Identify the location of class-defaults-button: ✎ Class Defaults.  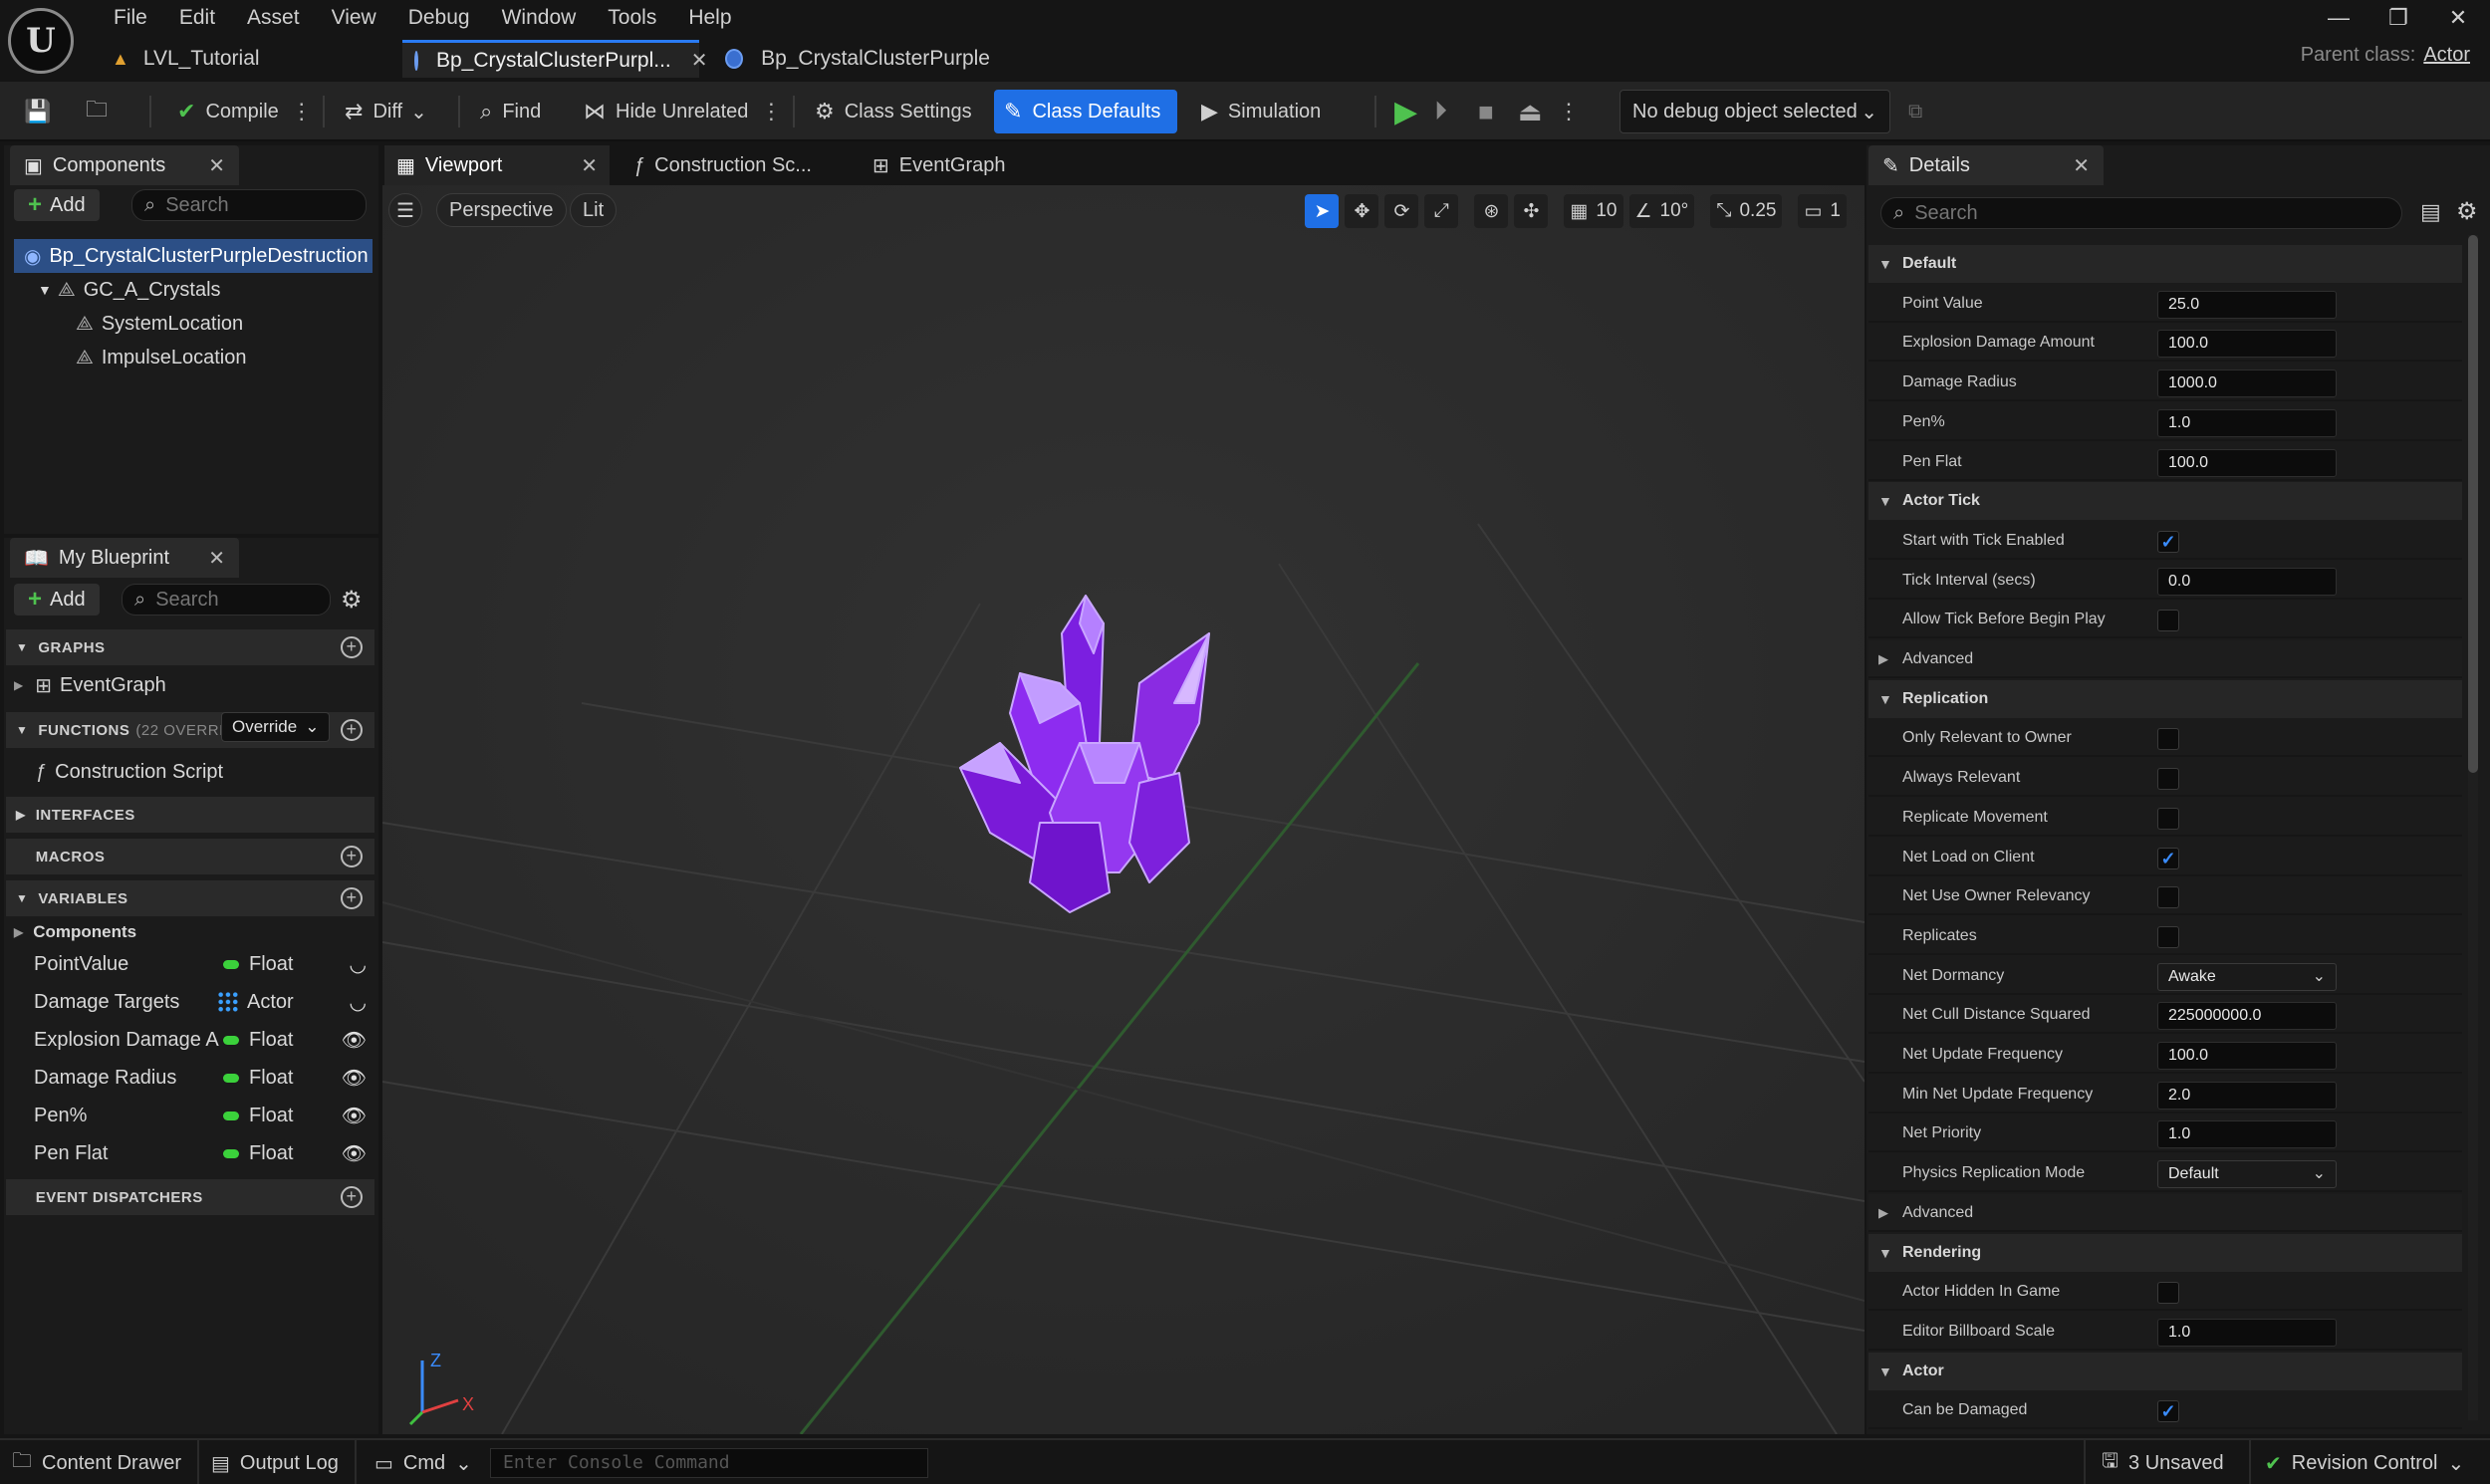
(1086, 111).